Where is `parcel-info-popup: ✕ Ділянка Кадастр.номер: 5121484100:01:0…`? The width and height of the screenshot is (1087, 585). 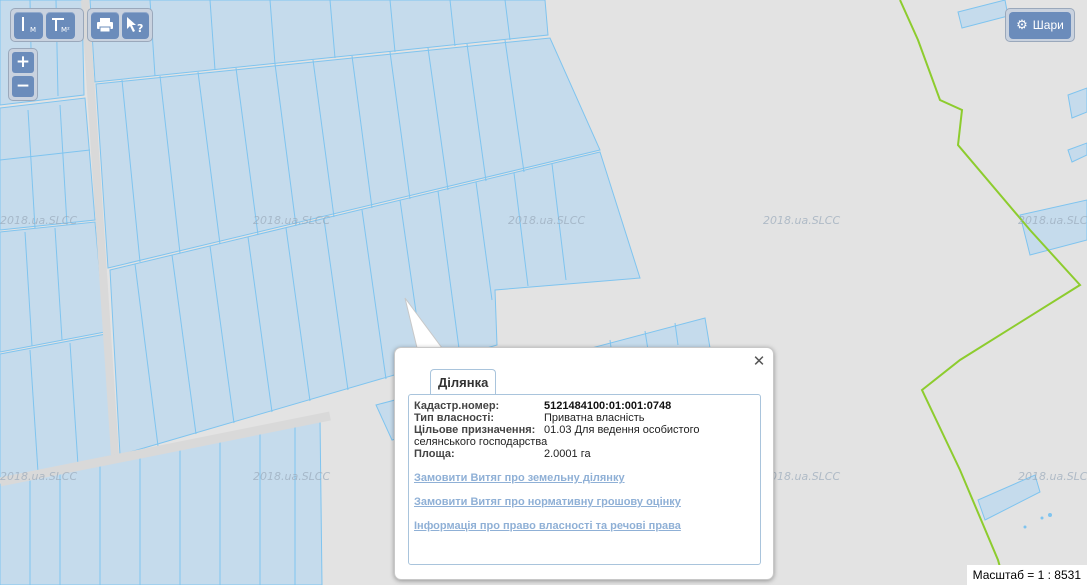
parcel-info-popup: ✕ Ділянка Кадастр.номер: 5121484100:01:0… is located at coordinates (584, 463).